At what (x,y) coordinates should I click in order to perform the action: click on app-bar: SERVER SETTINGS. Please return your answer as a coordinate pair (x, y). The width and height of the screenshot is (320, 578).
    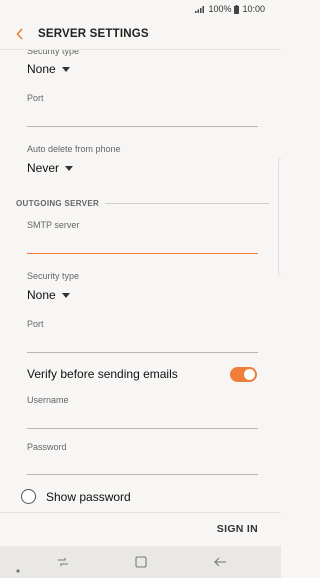
    Looking at the image, I should click on (140, 34).